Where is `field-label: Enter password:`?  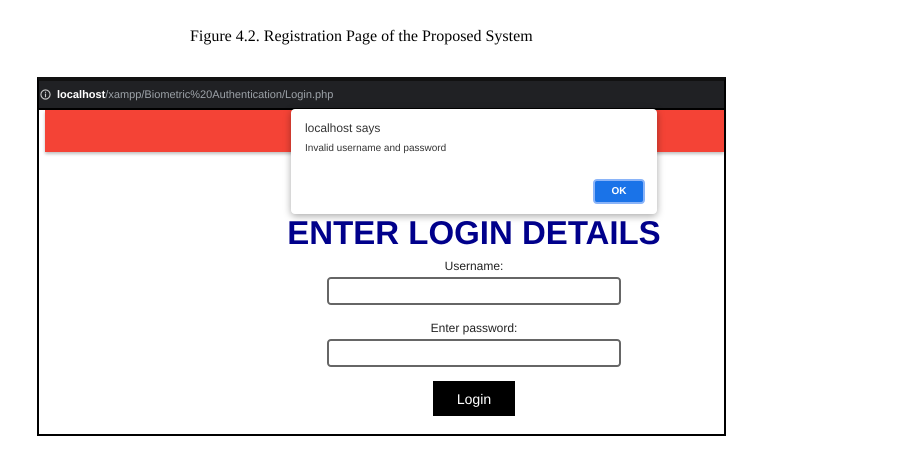 field-label: Enter password: is located at coordinates (474, 328).